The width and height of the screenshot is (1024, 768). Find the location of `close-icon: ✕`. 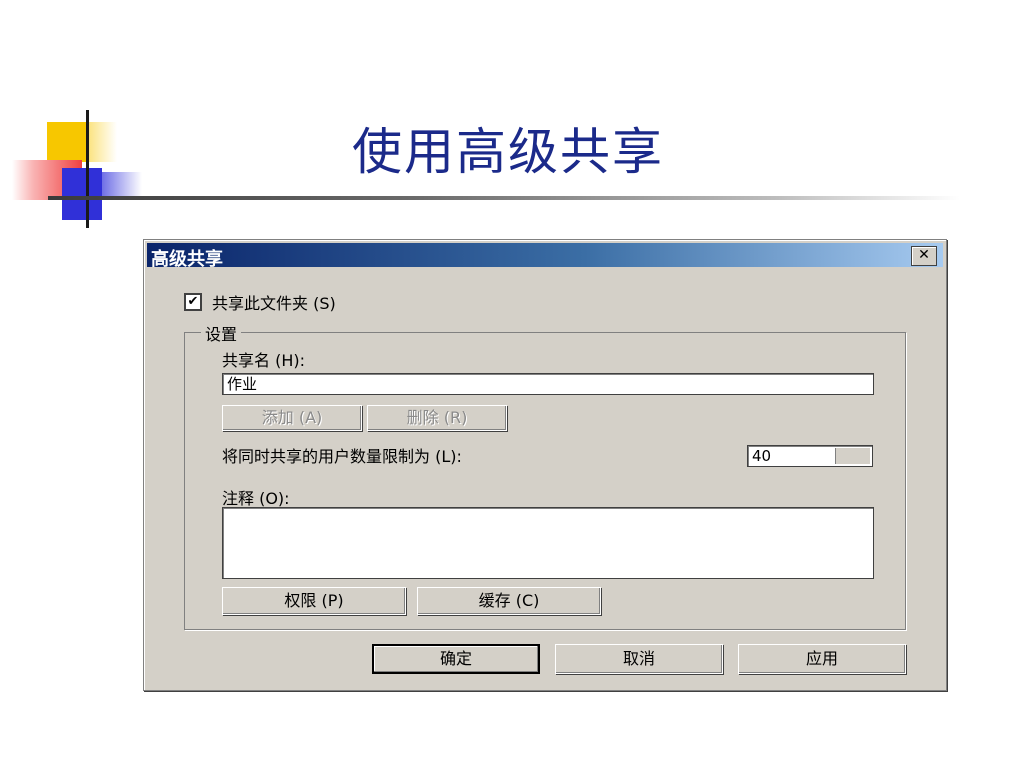

close-icon: ✕ is located at coordinates (924, 255).